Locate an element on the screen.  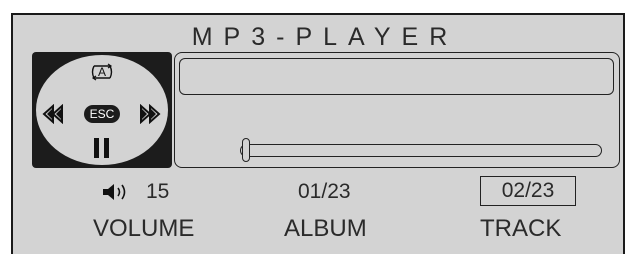
speaker-icon is located at coordinates (115, 194).